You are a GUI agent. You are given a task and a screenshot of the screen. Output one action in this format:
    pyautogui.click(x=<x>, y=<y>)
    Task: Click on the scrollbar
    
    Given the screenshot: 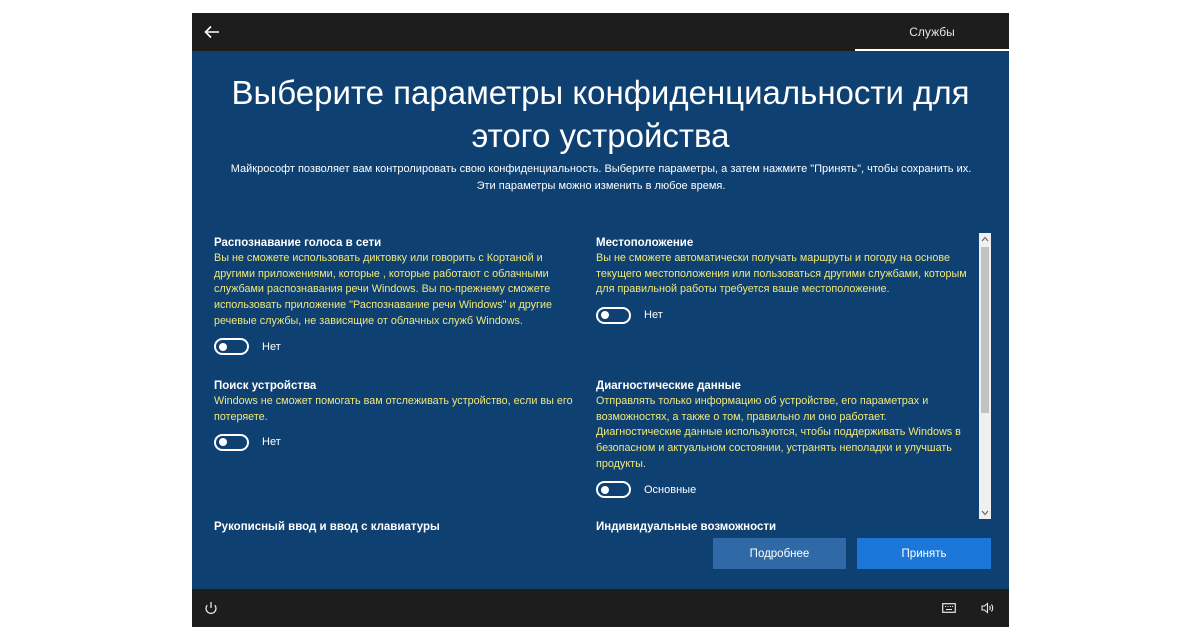 What is the action you would take?
    pyautogui.click(x=985, y=376)
    